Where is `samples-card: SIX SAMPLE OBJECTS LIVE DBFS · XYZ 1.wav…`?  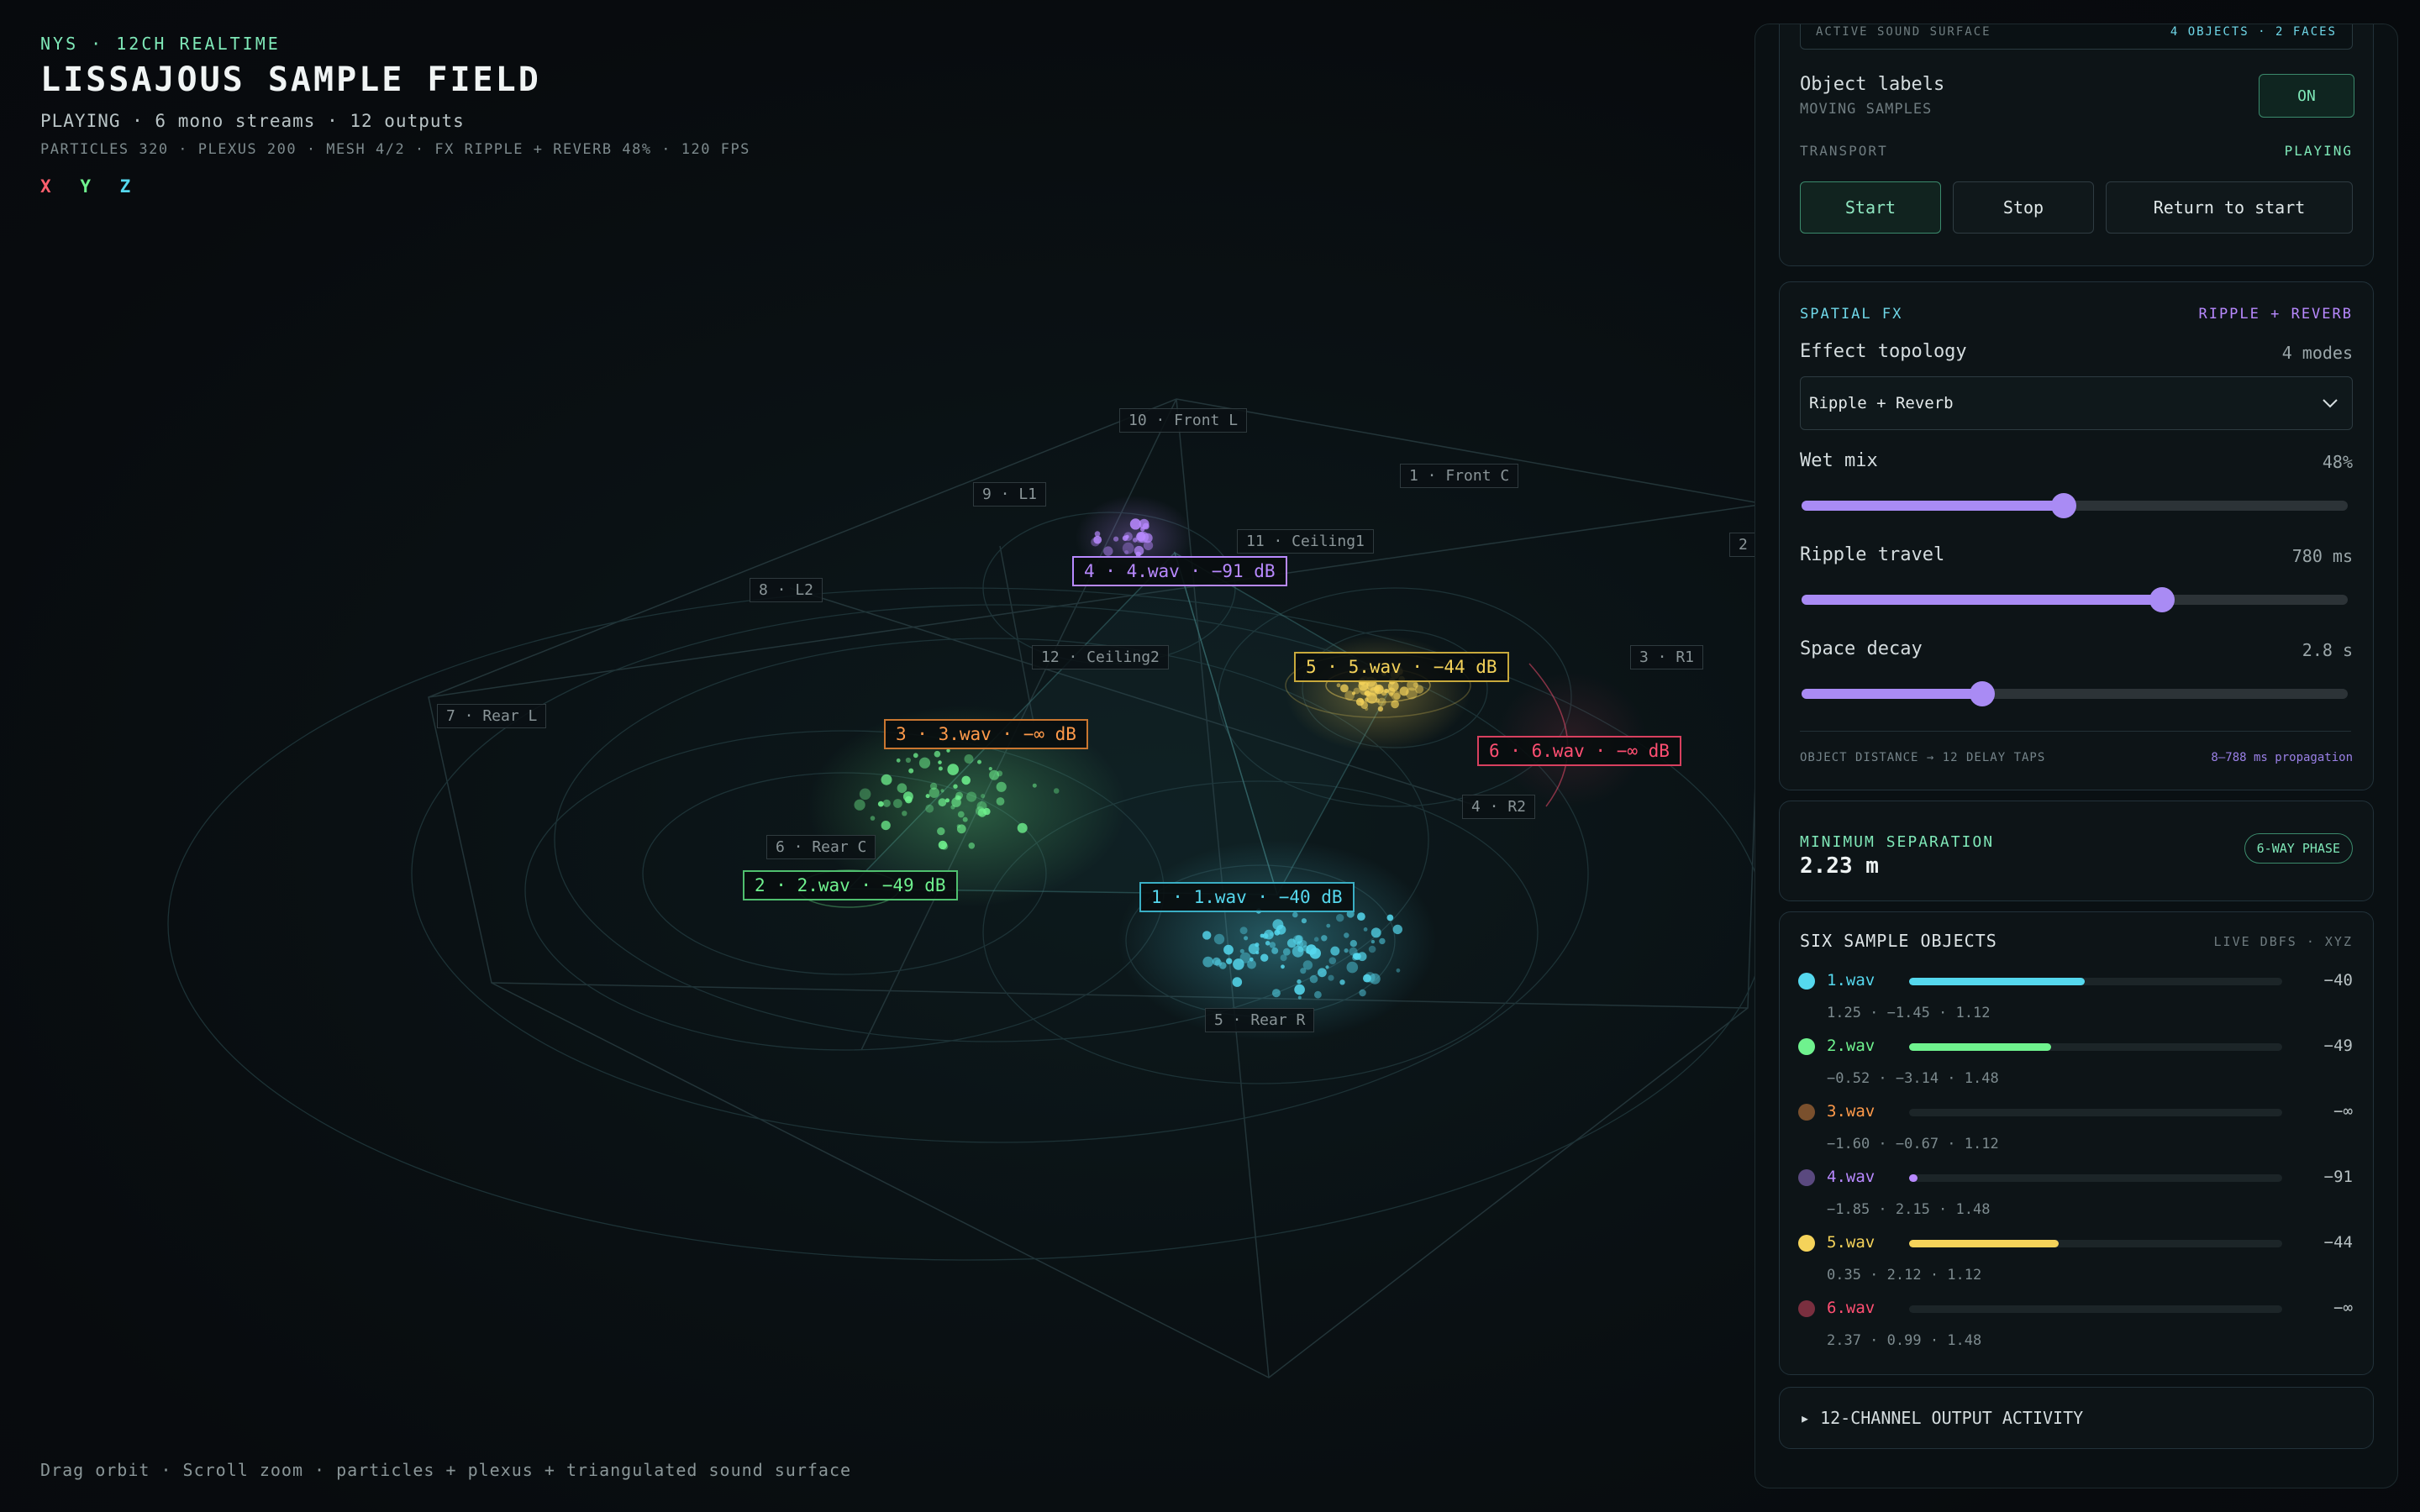
samples-card: SIX SAMPLE OBJECTS LIVE DBFS · XYZ 1.wav… is located at coordinates (2076, 1143).